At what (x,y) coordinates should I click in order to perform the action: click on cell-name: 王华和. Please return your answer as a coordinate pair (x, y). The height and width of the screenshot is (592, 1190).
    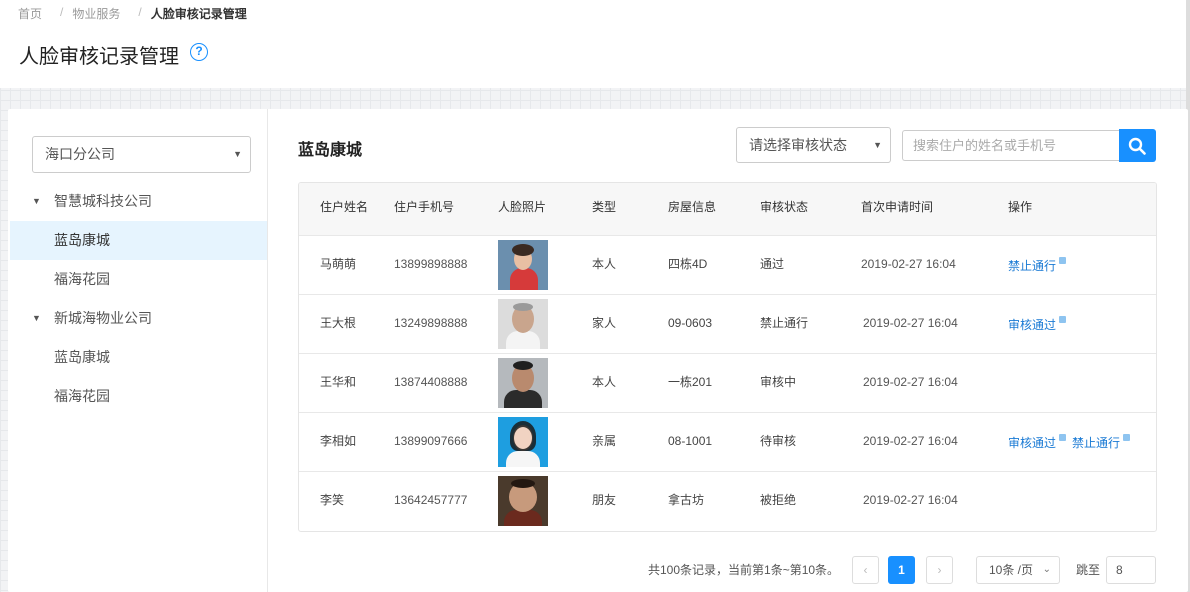
    Looking at the image, I should click on (338, 382).